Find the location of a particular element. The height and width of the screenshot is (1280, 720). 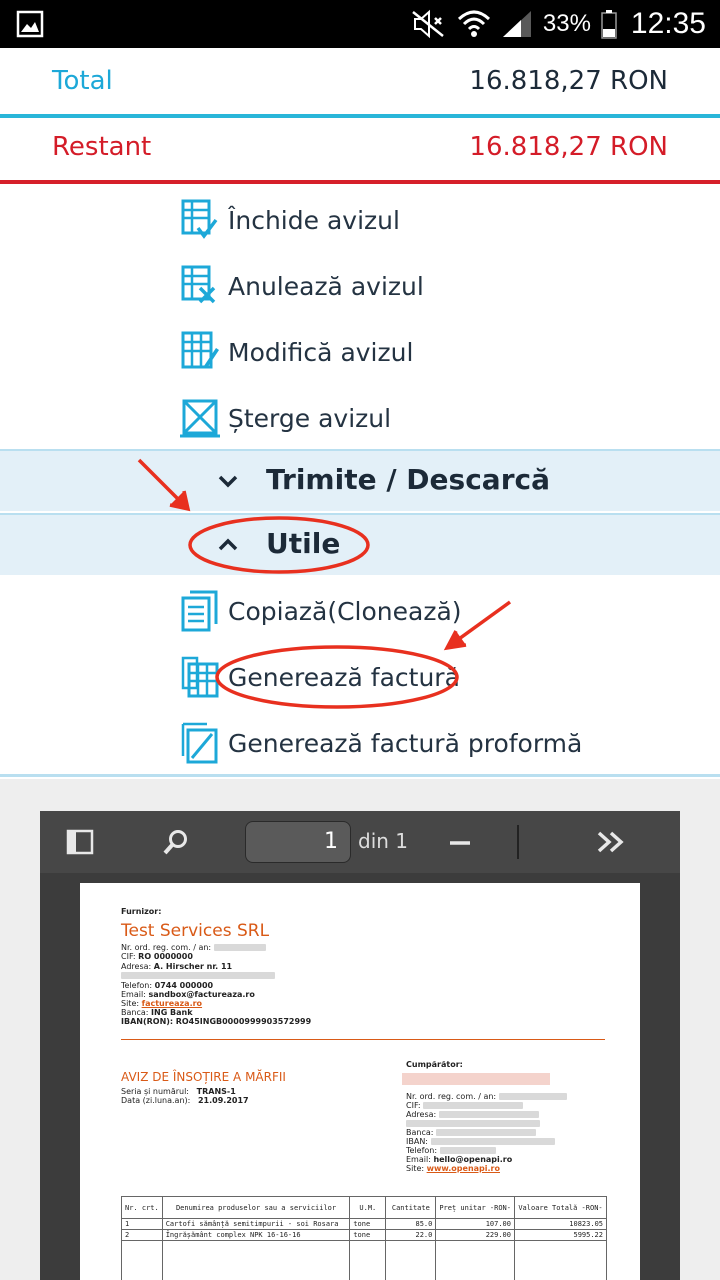

close-notice-icon is located at coordinates (199, 219).